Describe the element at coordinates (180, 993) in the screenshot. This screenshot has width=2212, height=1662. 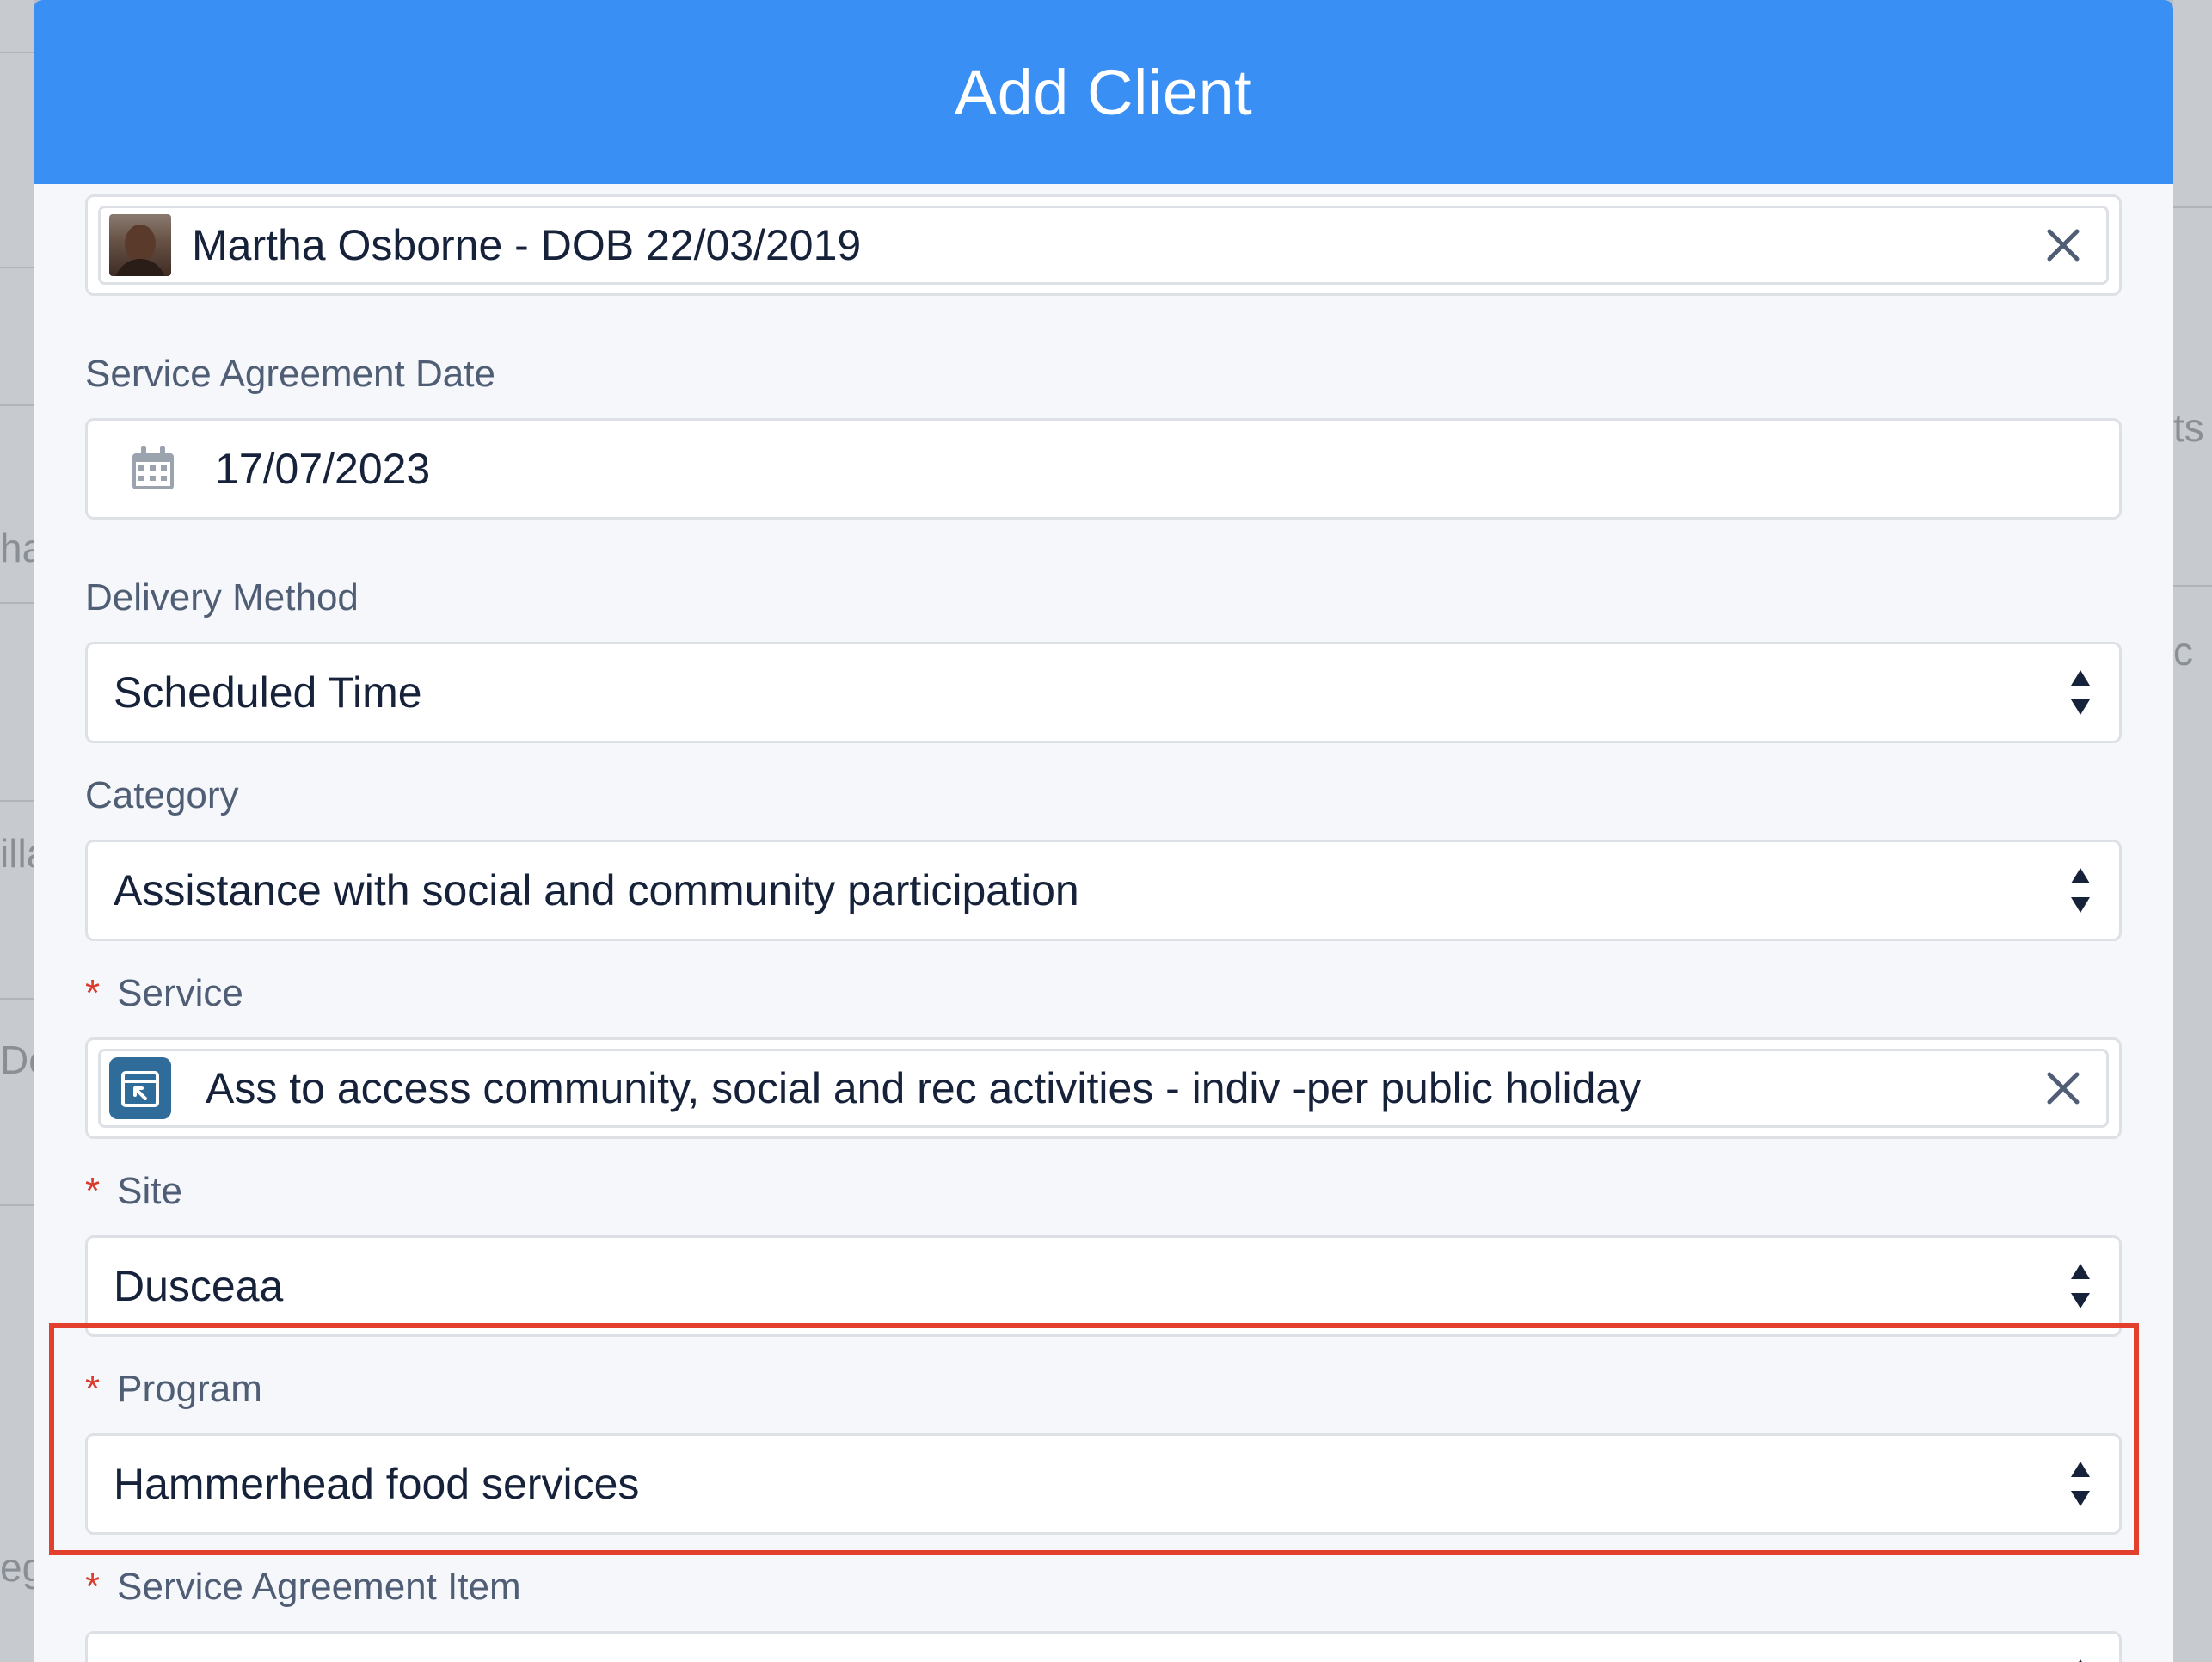
I see `service-label-text: Service` at that location.